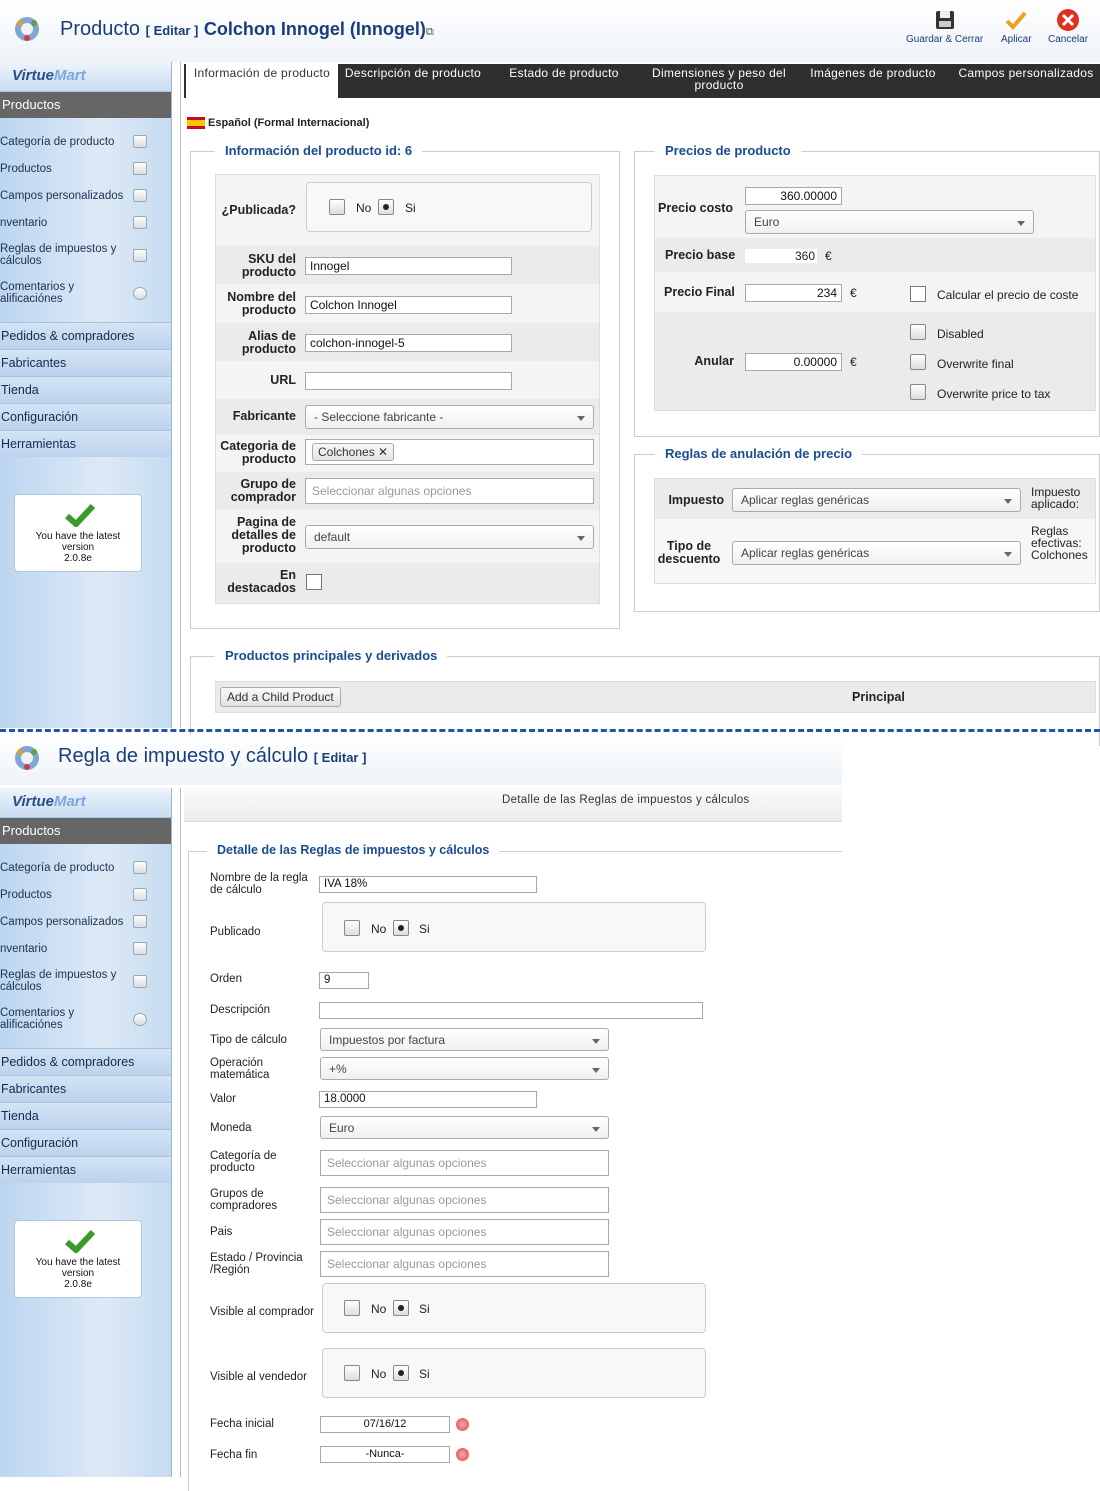 The width and height of the screenshot is (1100, 1491). What do you see at coordinates (793, 362) in the screenshot?
I see `override-input: 0.00000` at bounding box center [793, 362].